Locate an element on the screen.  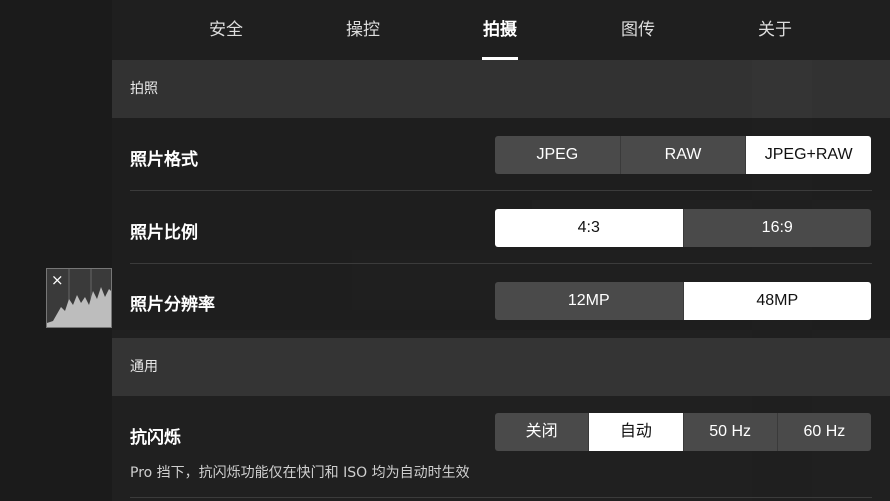
aspect-ratio-option-16-9: 16:9 is located at coordinates (777, 228).